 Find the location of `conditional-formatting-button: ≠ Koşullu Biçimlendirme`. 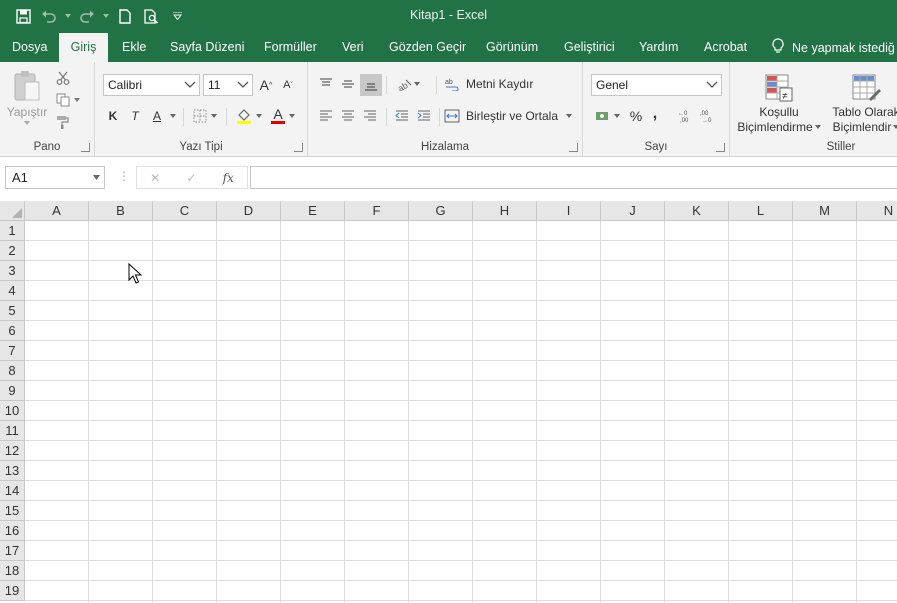

conditional-formatting-button: ≠ Koşullu Biçimlendirme is located at coordinates (779, 103).